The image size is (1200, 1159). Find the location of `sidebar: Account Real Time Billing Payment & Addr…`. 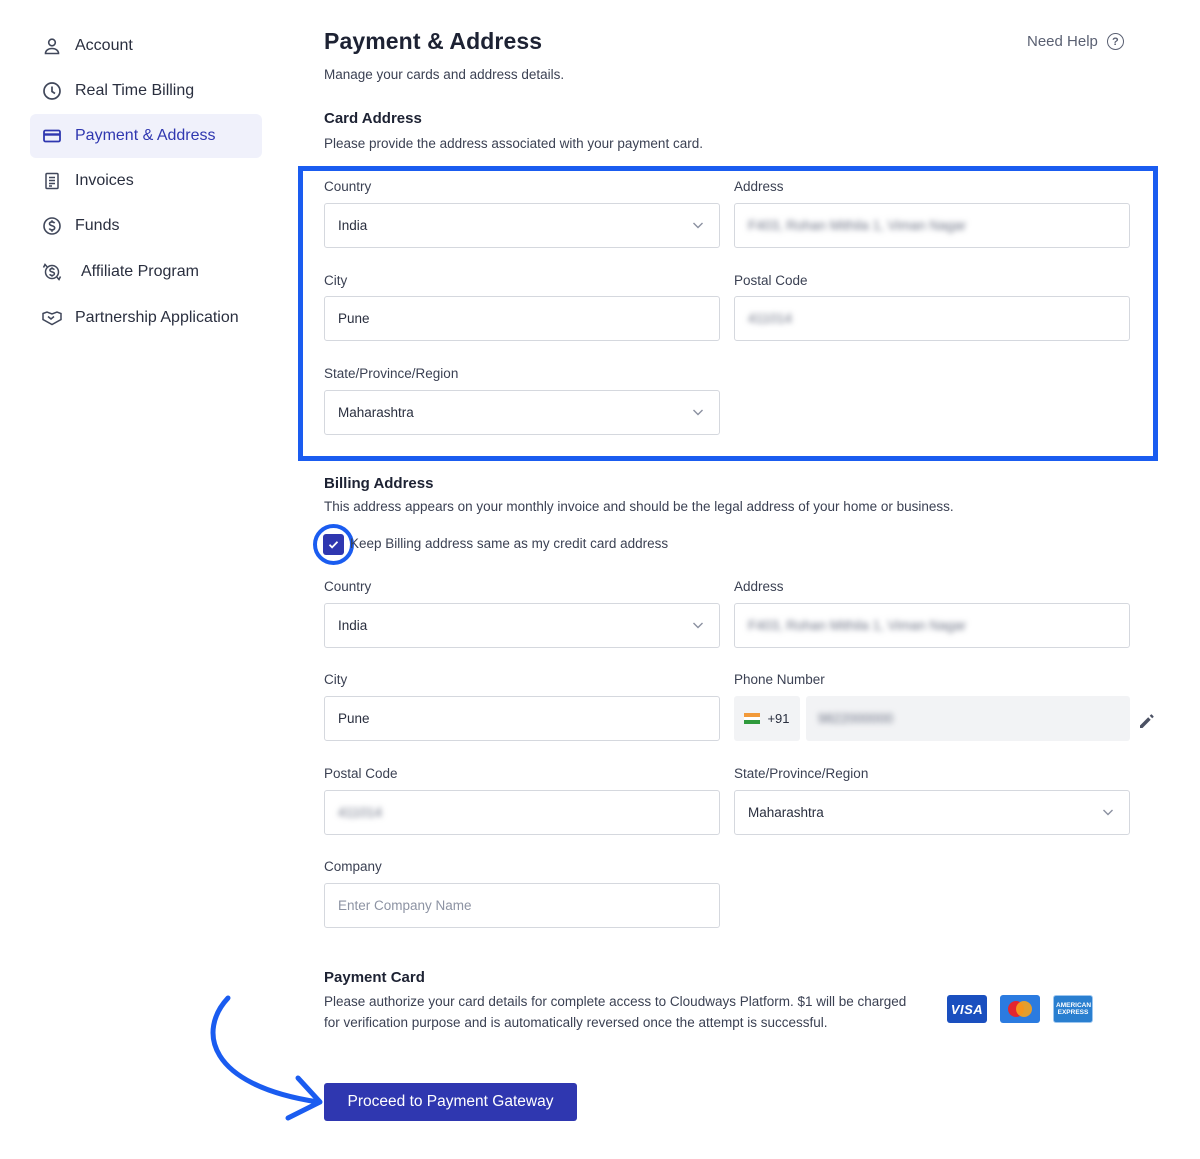

sidebar: Account Real Time Billing Payment & Addr… is located at coordinates (146, 182).